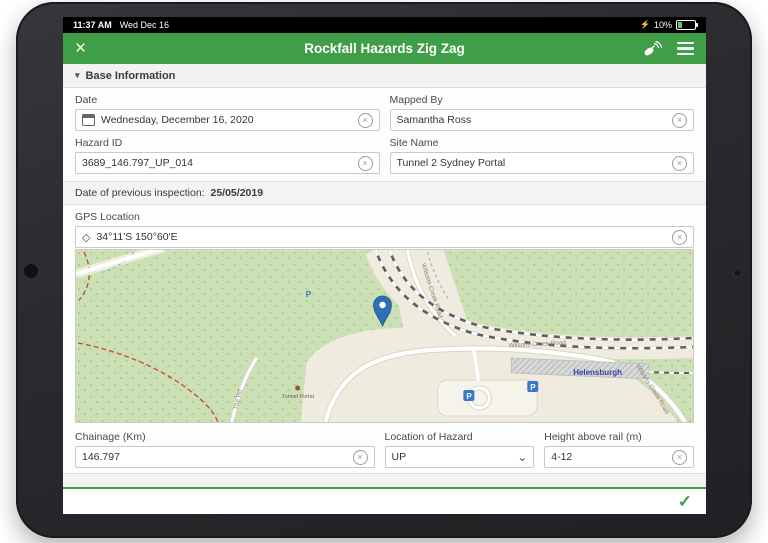 The width and height of the screenshot is (768, 543). I want to click on mapped-by-value: Samantha Ross, so click(434, 120).